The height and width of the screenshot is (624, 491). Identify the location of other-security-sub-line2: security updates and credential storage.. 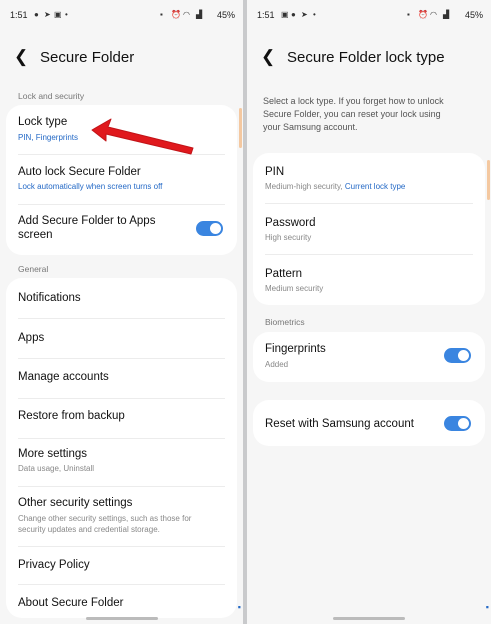
(89, 529).